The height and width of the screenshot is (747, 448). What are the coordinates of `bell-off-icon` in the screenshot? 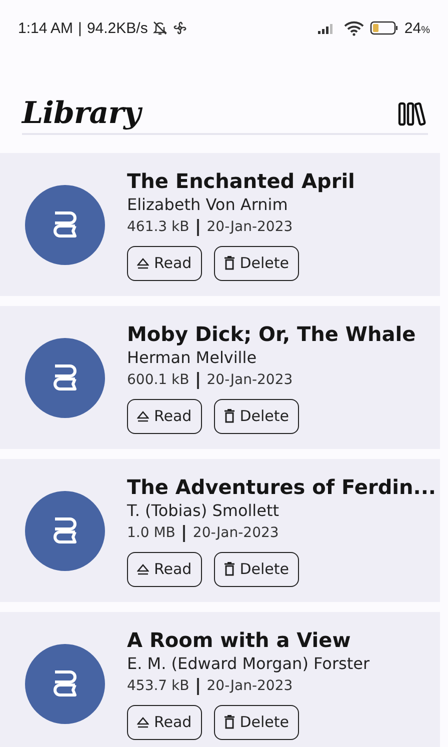 It's located at (160, 28).